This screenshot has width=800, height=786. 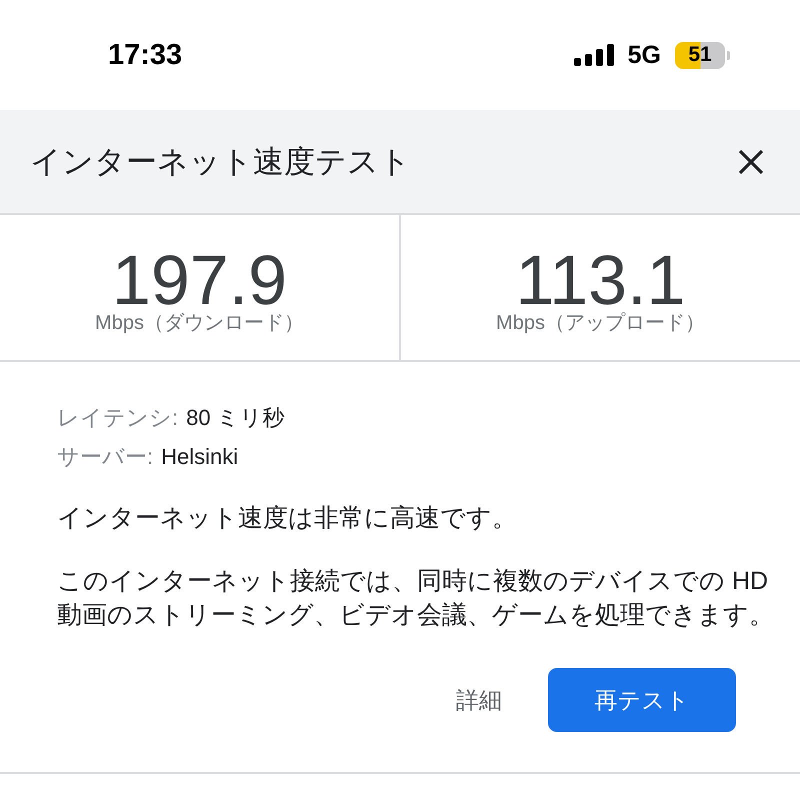 I want to click on close-button, so click(x=751, y=161).